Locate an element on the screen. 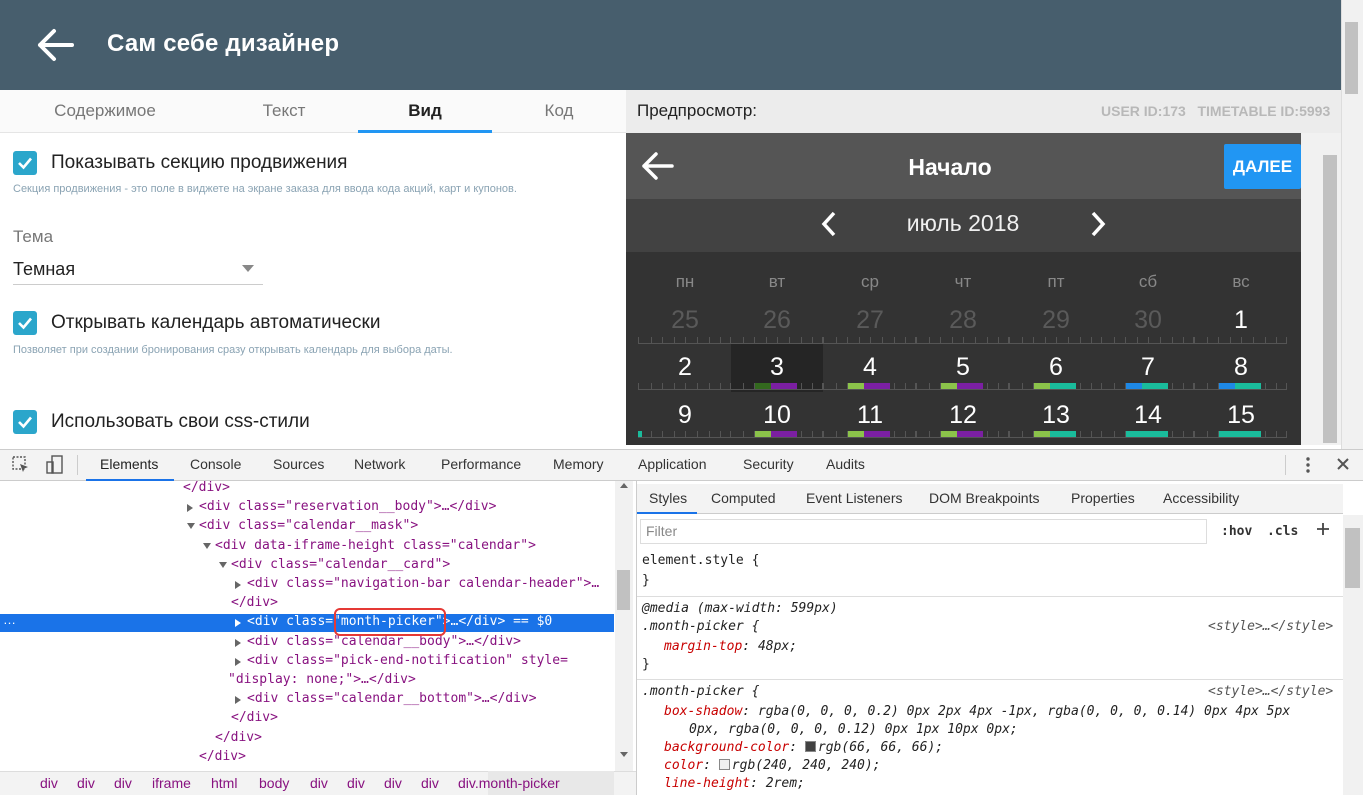 The width and height of the screenshot is (1363, 795). dom-node-line: <div class="calendar__body">…</div> is located at coordinates (384, 641).